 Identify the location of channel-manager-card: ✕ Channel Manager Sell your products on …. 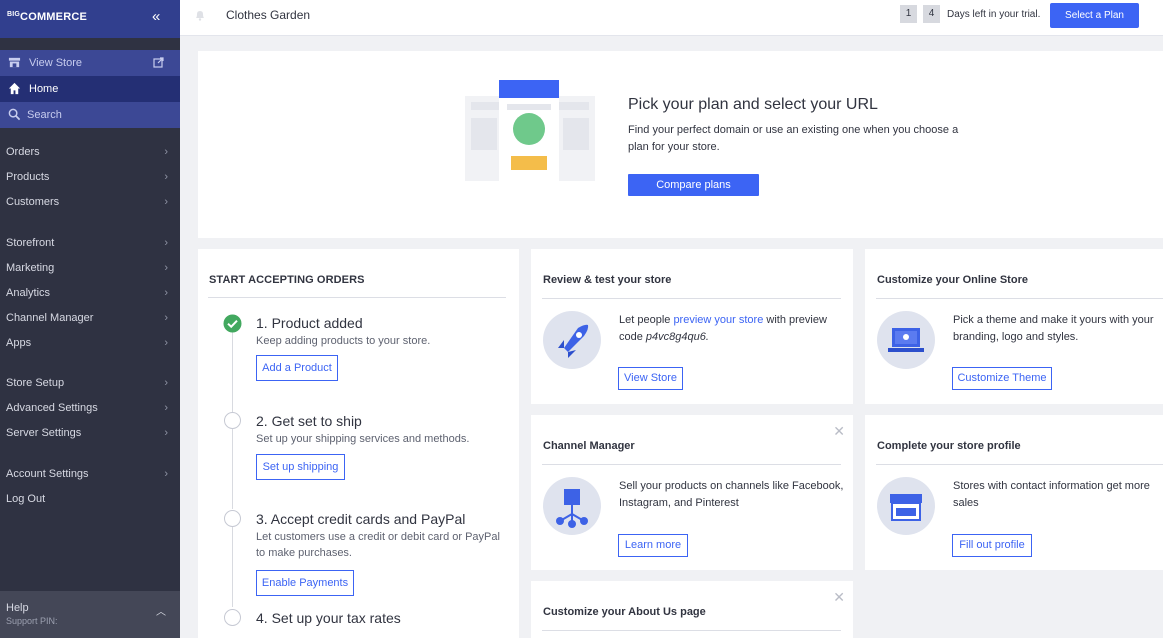
(692, 492).